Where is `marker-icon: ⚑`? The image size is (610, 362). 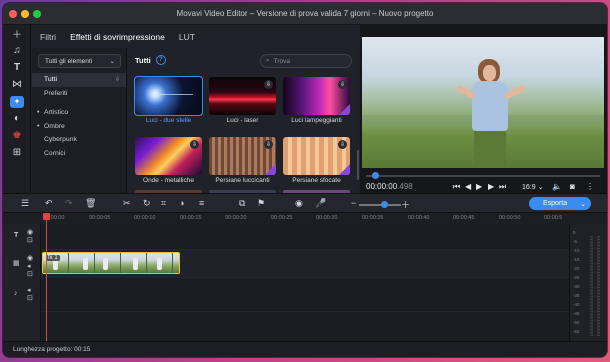
marker-icon: ⚑ is located at coordinates (261, 203).